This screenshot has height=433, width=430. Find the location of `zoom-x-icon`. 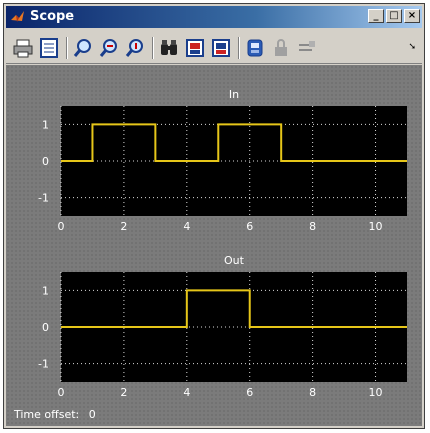

zoom-x-icon is located at coordinates (109, 48).